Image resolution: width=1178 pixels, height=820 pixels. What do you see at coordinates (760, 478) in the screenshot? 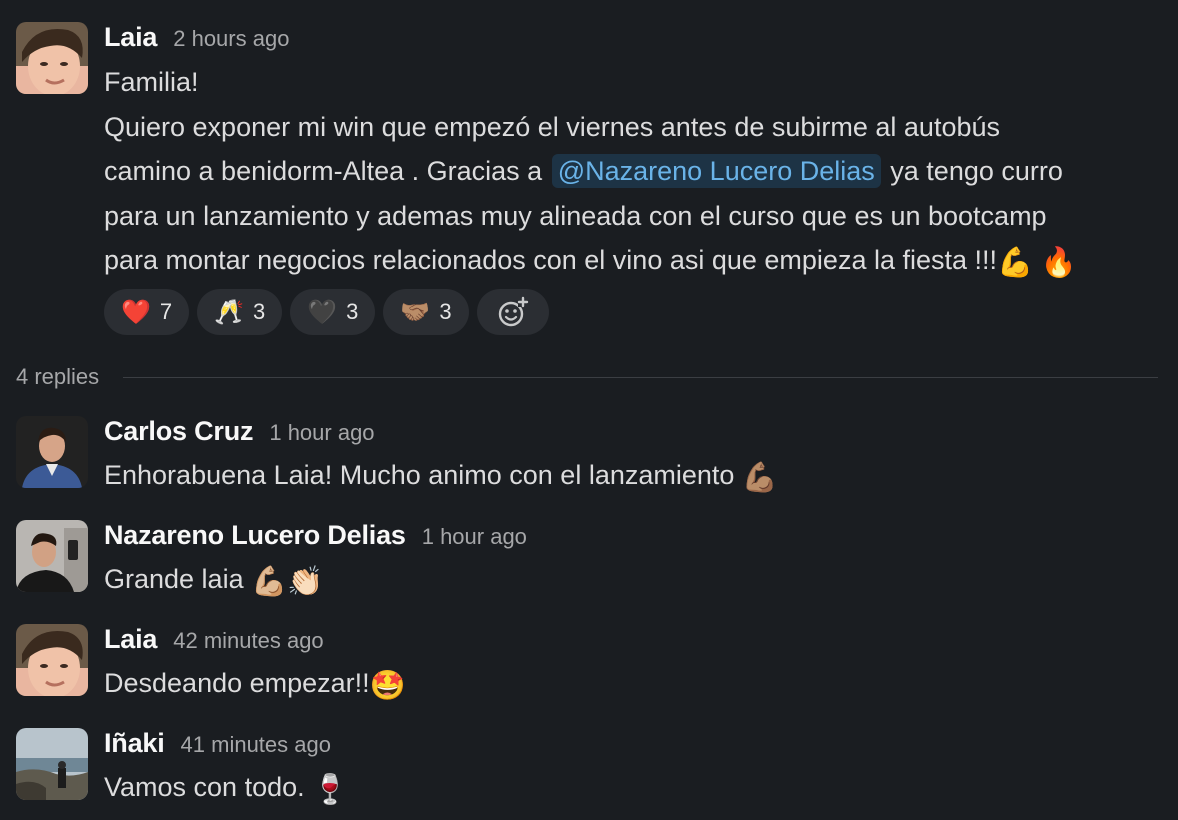
I see `flexed-biceps-emoji: 💪🏽` at bounding box center [760, 478].